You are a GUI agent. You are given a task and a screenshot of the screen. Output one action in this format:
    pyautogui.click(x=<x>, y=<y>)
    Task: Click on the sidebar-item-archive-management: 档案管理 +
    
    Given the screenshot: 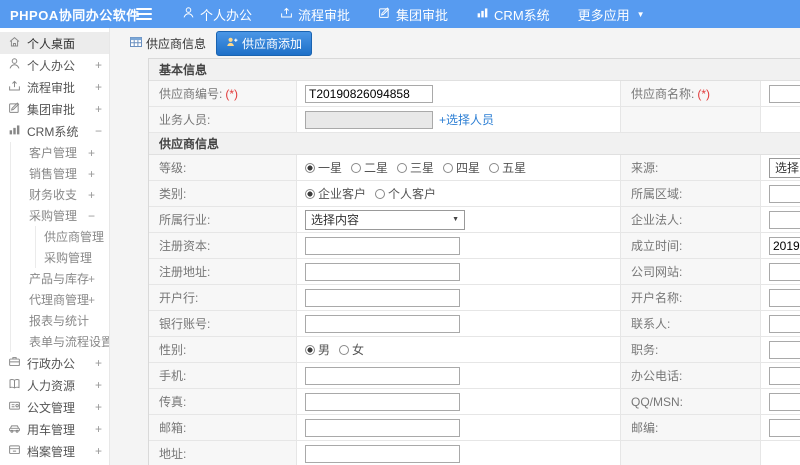 What is the action you would take?
    pyautogui.click(x=54, y=451)
    